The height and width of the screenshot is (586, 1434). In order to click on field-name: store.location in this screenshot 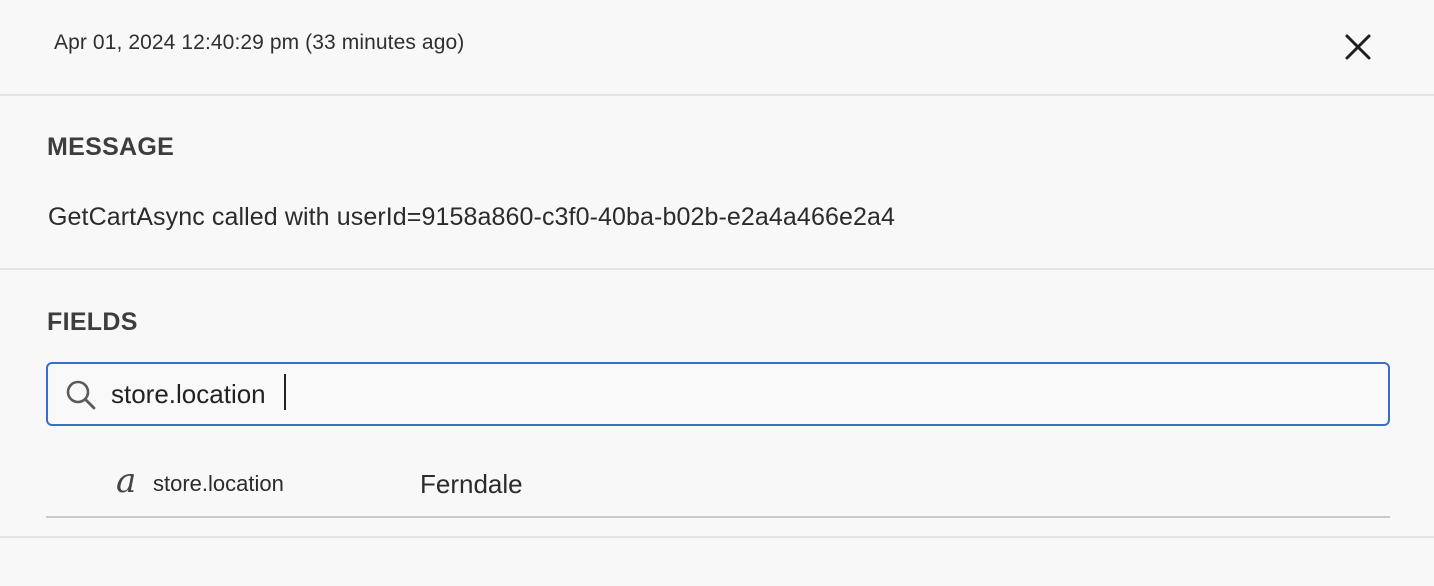, I will do `click(218, 484)`.